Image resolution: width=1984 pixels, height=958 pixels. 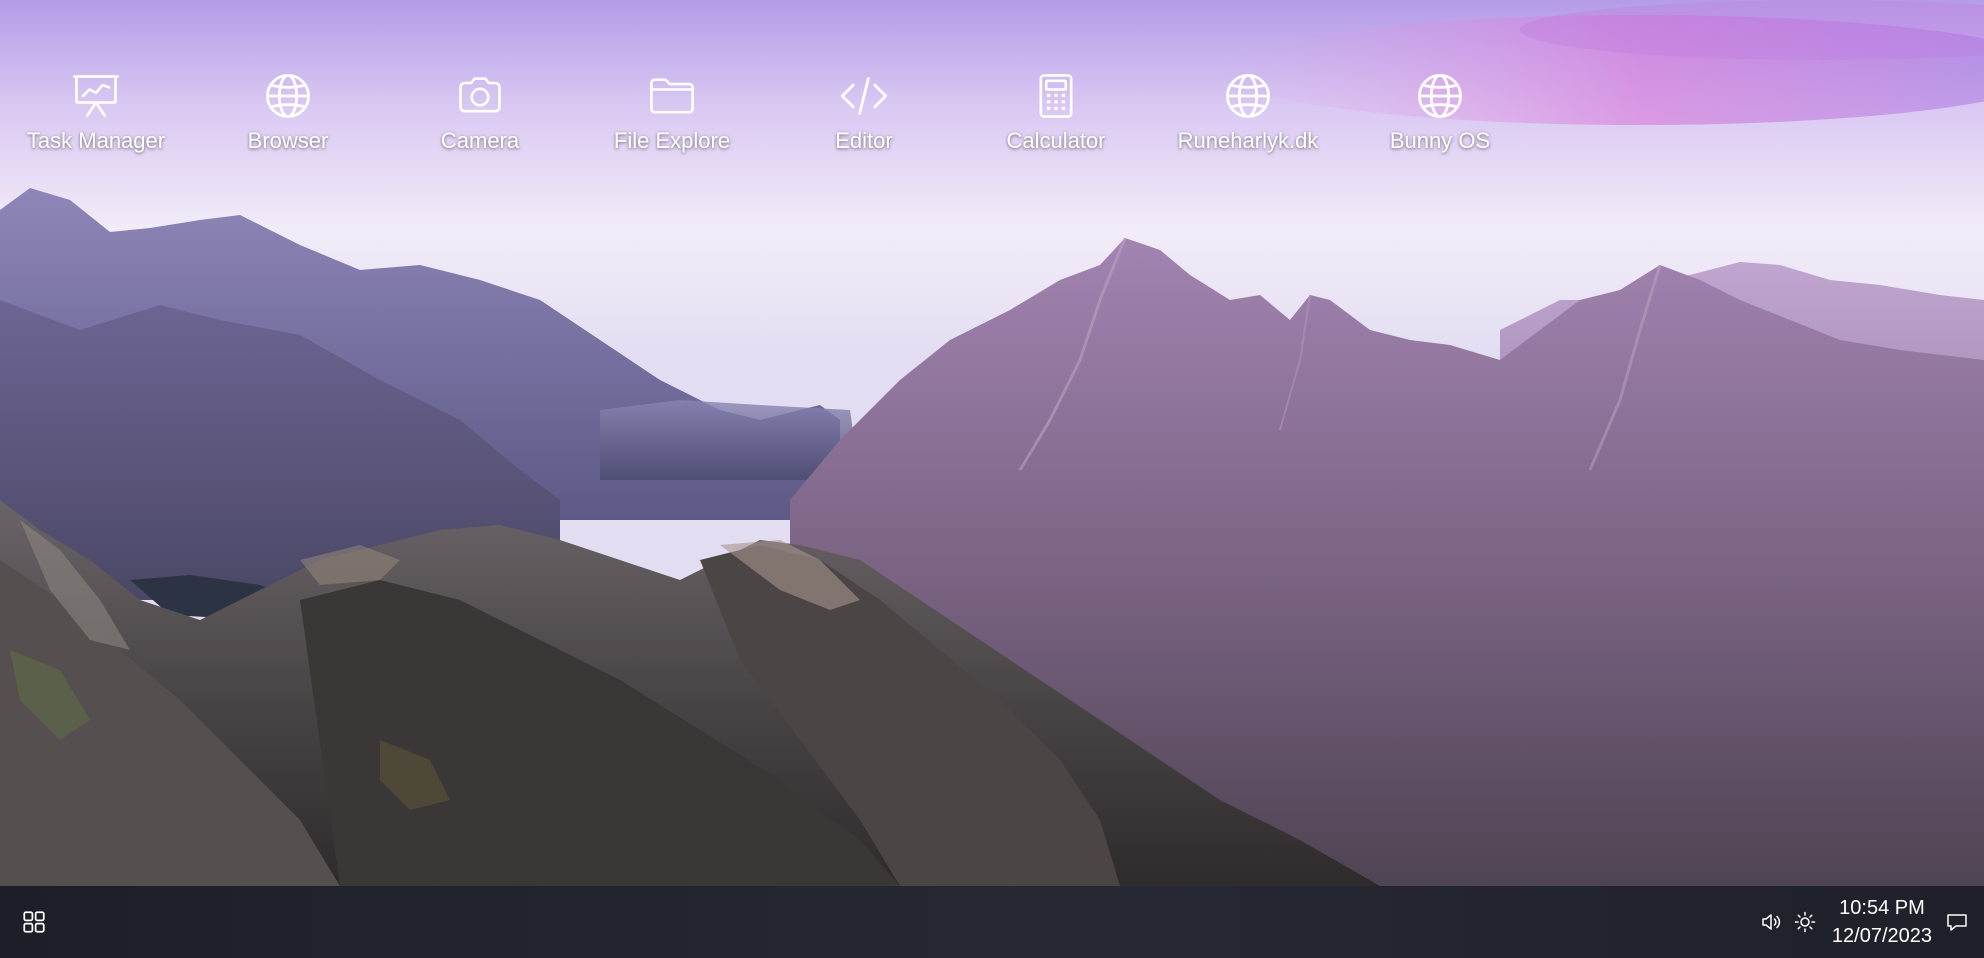 What do you see at coordinates (672, 96) in the screenshot?
I see `folder-icon` at bounding box center [672, 96].